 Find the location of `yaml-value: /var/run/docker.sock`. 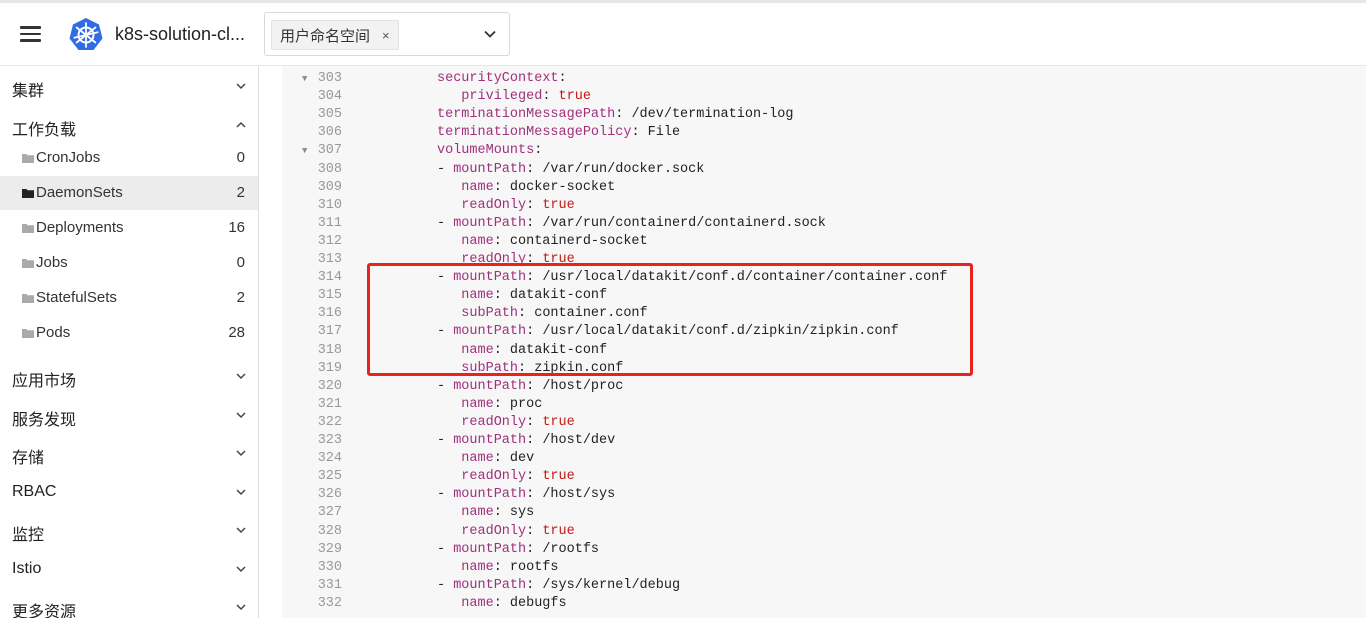

yaml-value: /var/run/docker.sock is located at coordinates (623, 169).